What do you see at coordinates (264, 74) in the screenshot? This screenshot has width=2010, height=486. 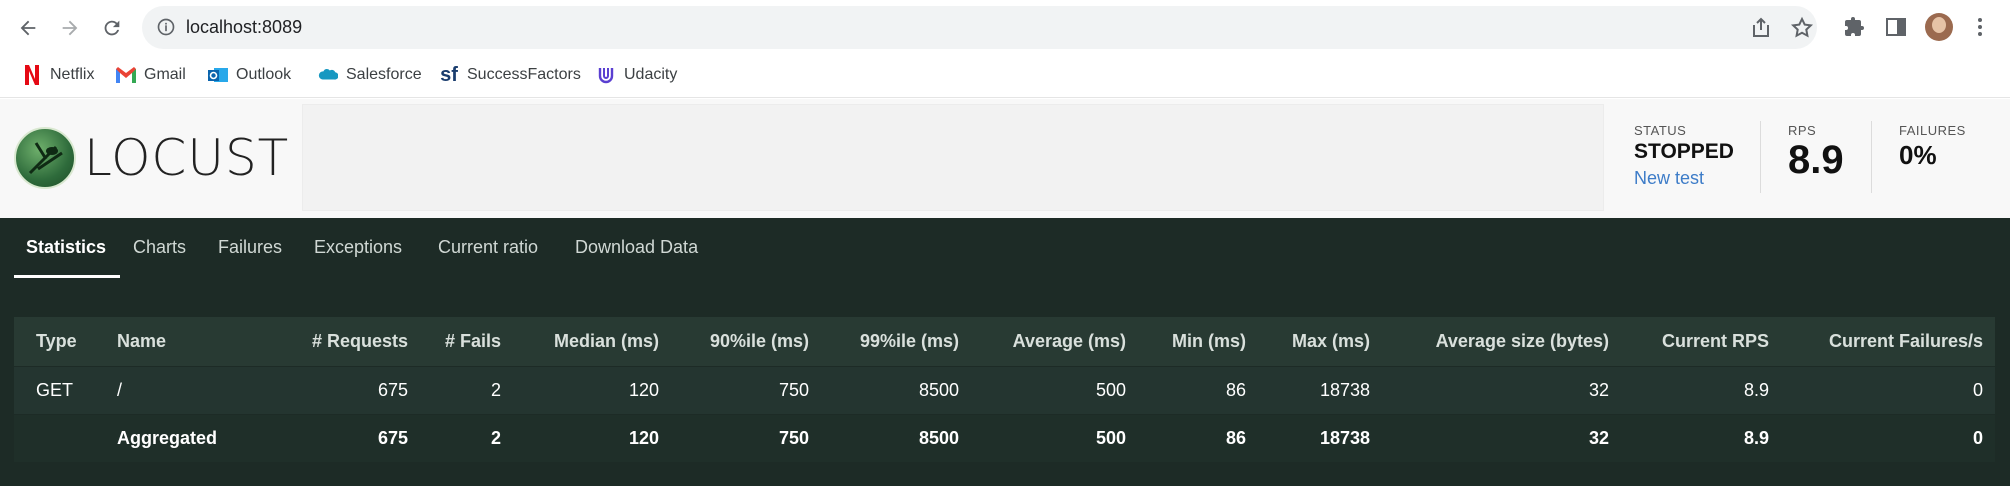 I see `bookmark-label: Outlook` at bounding box center [264, 74].